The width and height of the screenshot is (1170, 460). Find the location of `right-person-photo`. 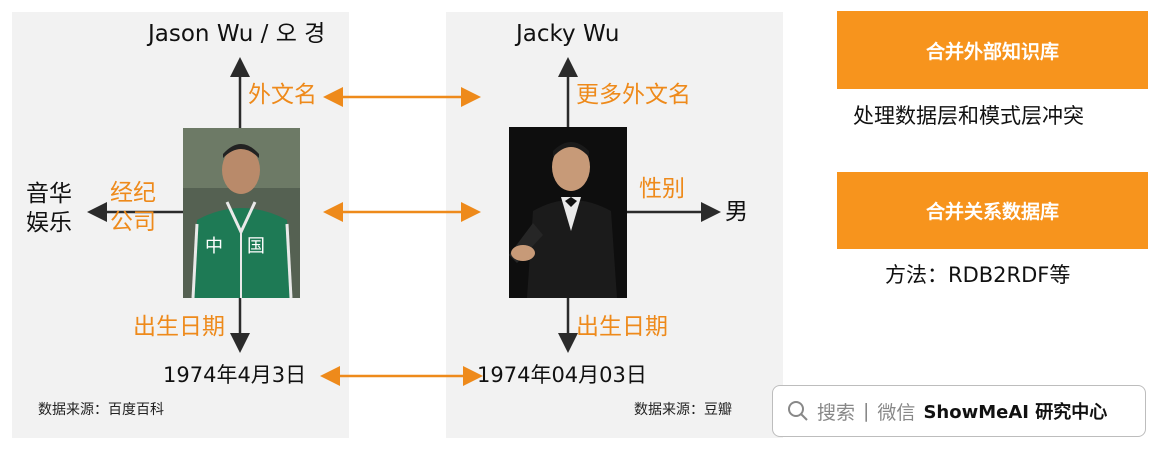

right-person-photo is located at coordinates (568, 212).